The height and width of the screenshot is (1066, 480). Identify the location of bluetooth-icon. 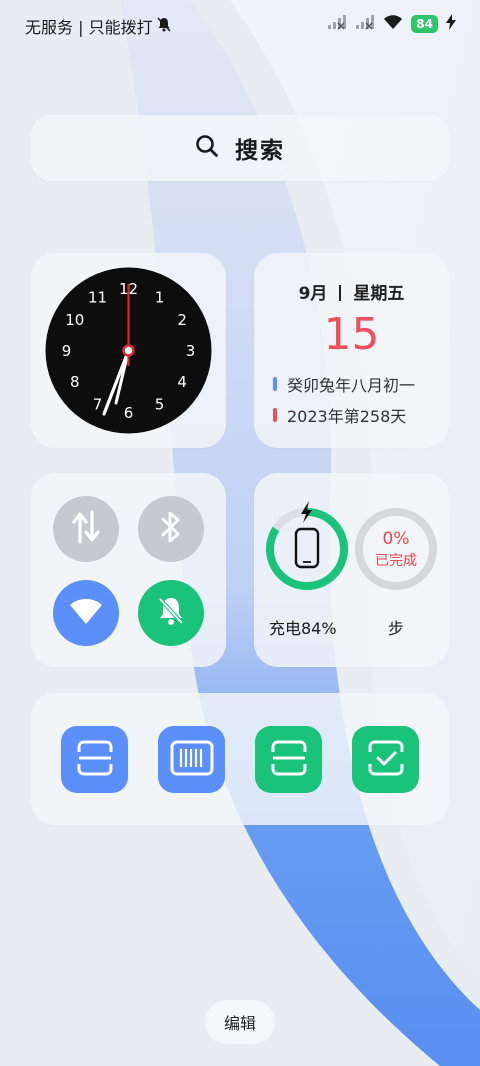
(171, 529).